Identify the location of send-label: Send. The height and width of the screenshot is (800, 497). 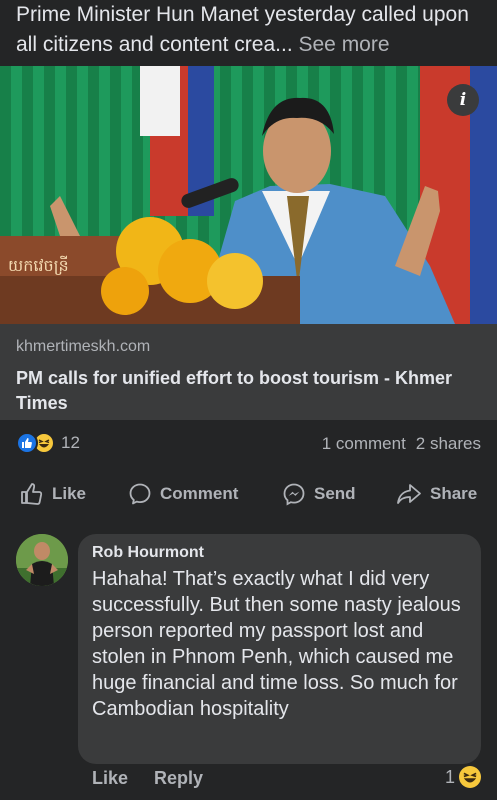
(335, 493).